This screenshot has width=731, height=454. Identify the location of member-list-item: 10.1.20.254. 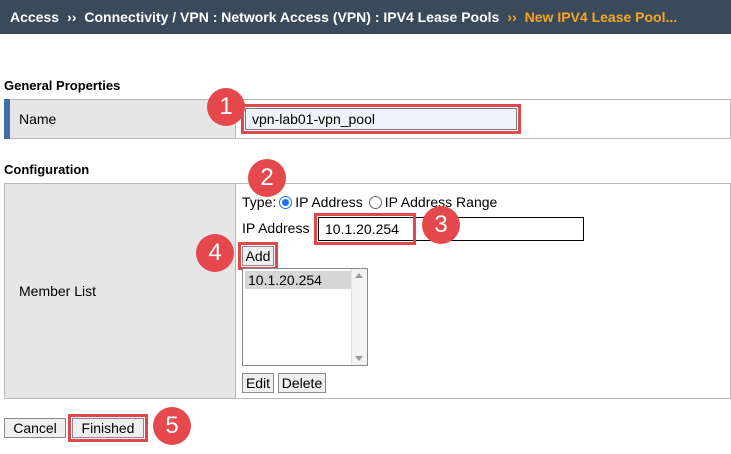
(298, 280).